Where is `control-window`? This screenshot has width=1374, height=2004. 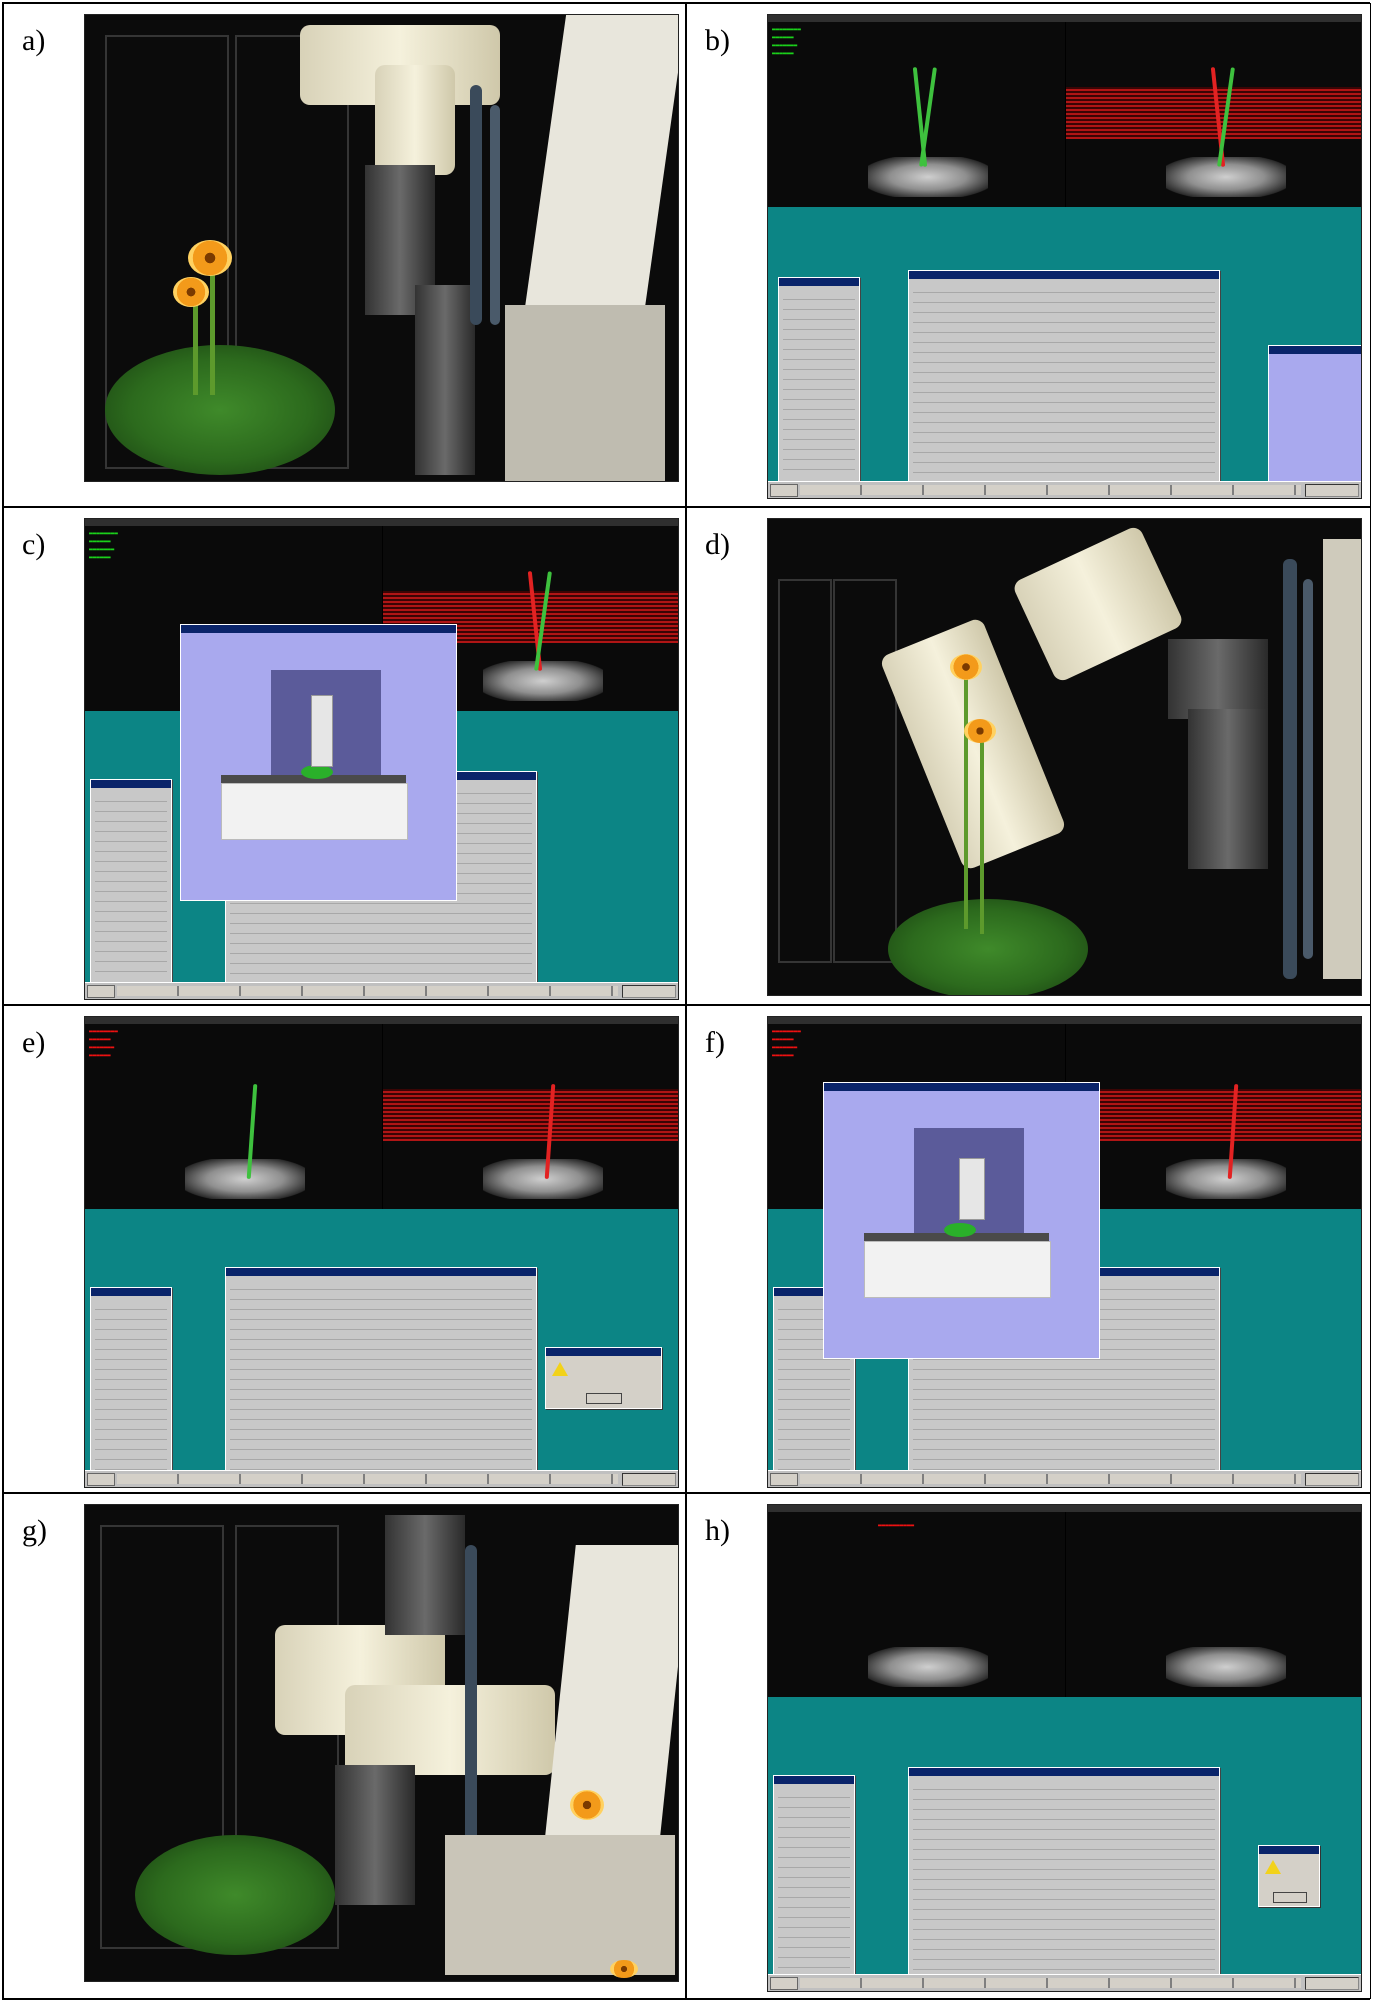 control-window is located at coordinates (1064, 378).